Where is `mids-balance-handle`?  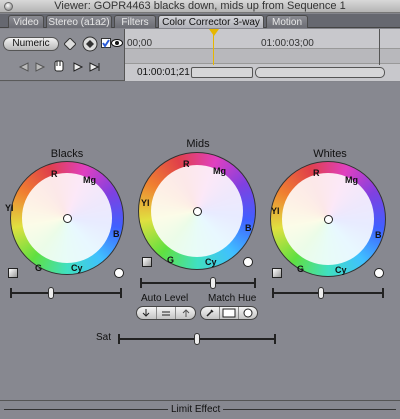 mids-balance-handle is located at coordinates (197, 211).